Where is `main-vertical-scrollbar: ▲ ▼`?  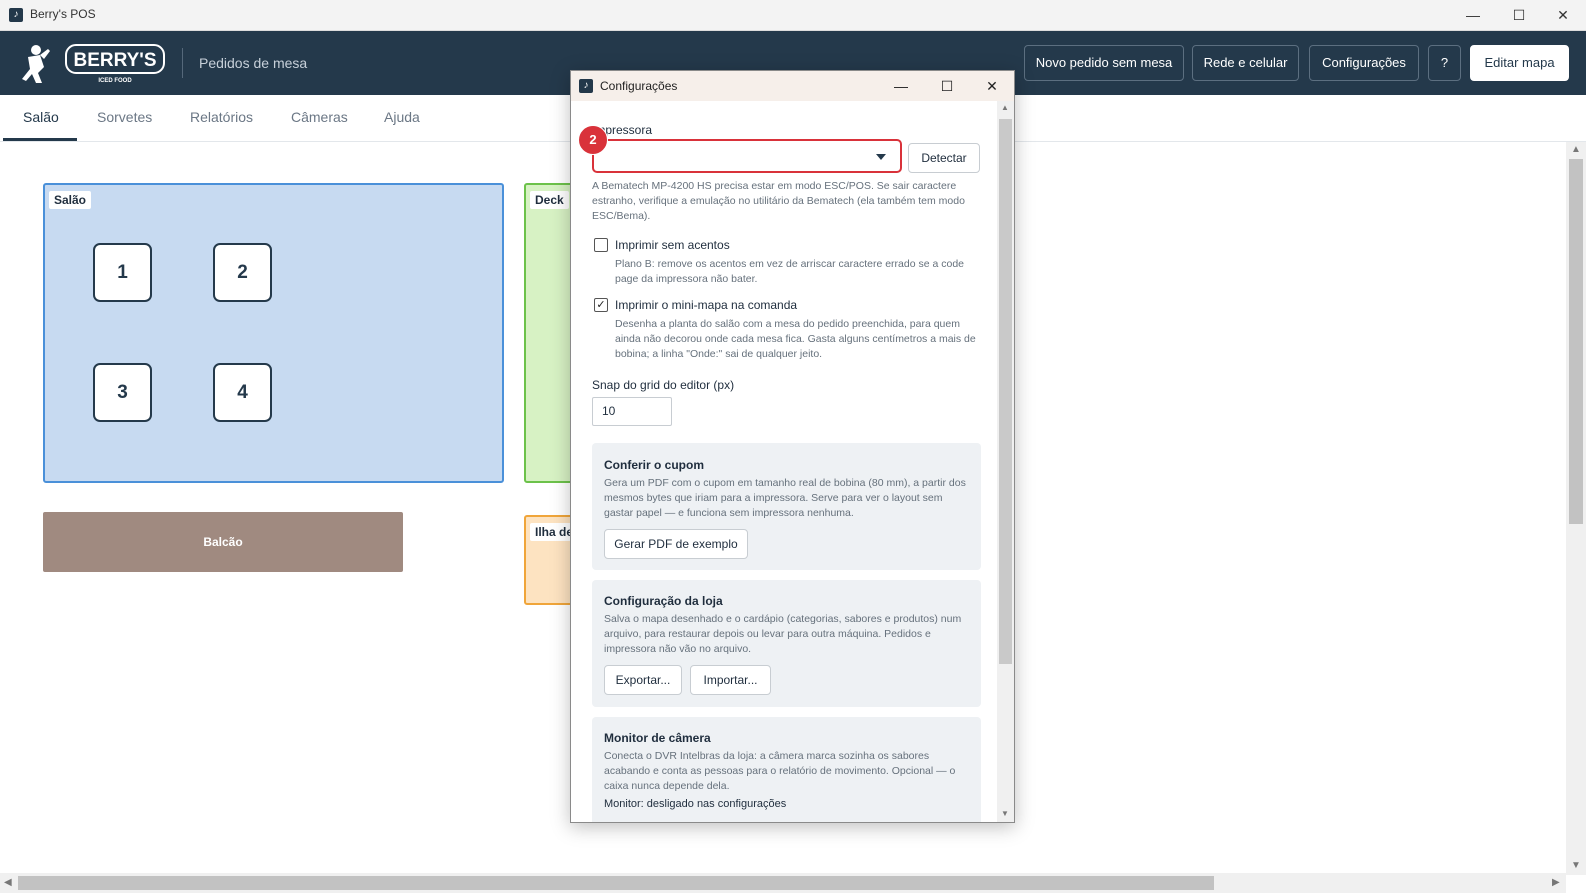 main-vertical-scrollbar: ▲ ▼ is located at coordinates (1576, 508).